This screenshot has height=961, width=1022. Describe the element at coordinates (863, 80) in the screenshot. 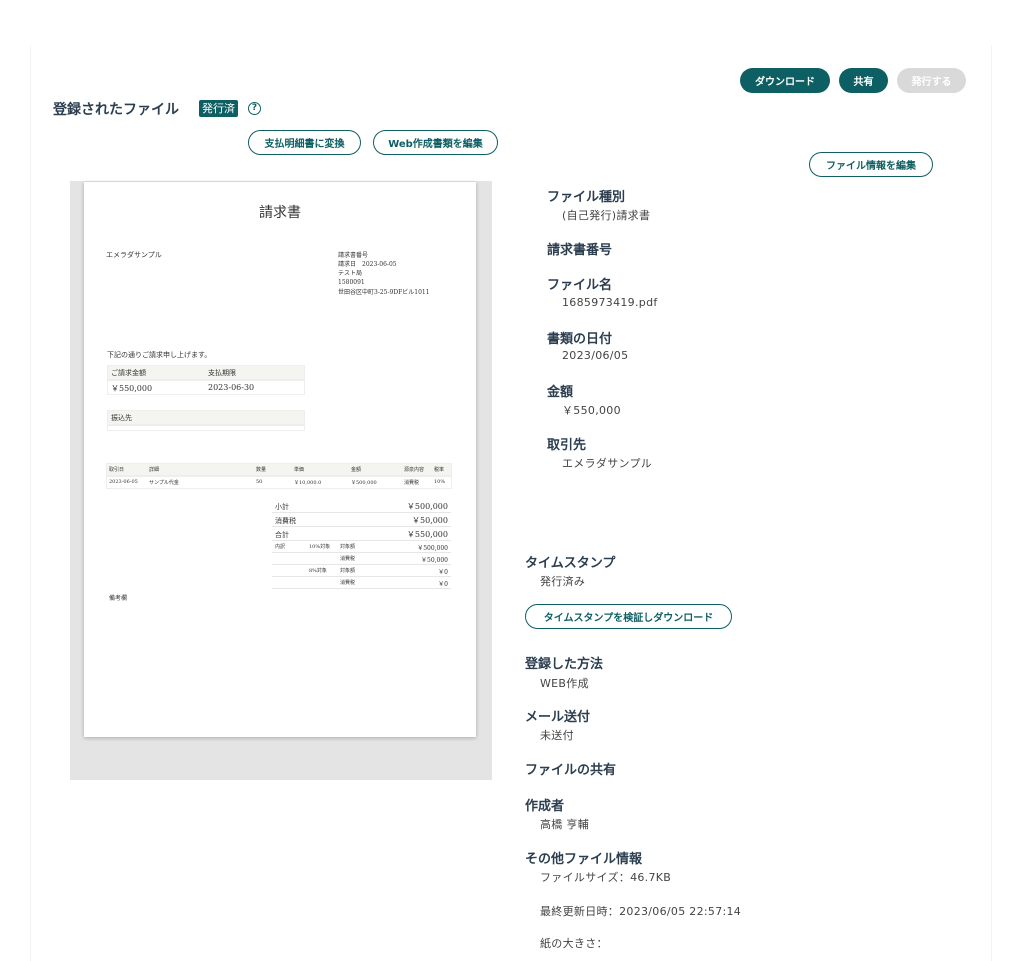

I see `share-button: 共有` at that location.